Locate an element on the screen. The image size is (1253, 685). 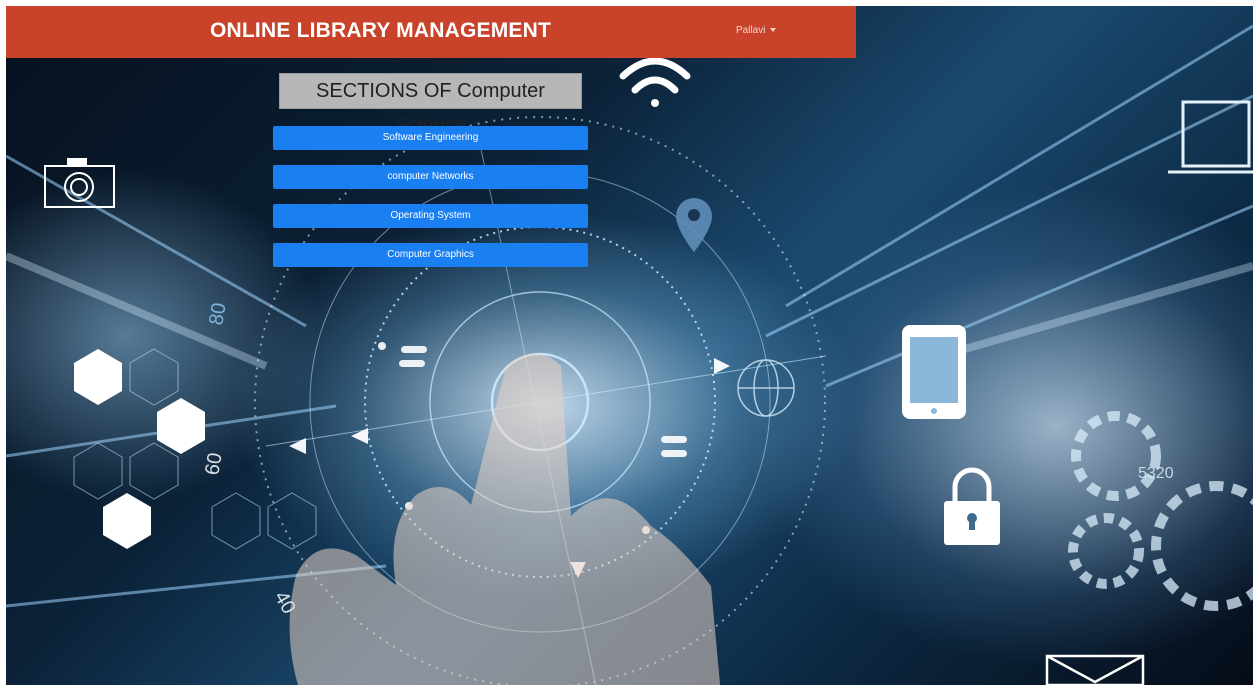
smartphone-icon is located at coordinates (934, 372).